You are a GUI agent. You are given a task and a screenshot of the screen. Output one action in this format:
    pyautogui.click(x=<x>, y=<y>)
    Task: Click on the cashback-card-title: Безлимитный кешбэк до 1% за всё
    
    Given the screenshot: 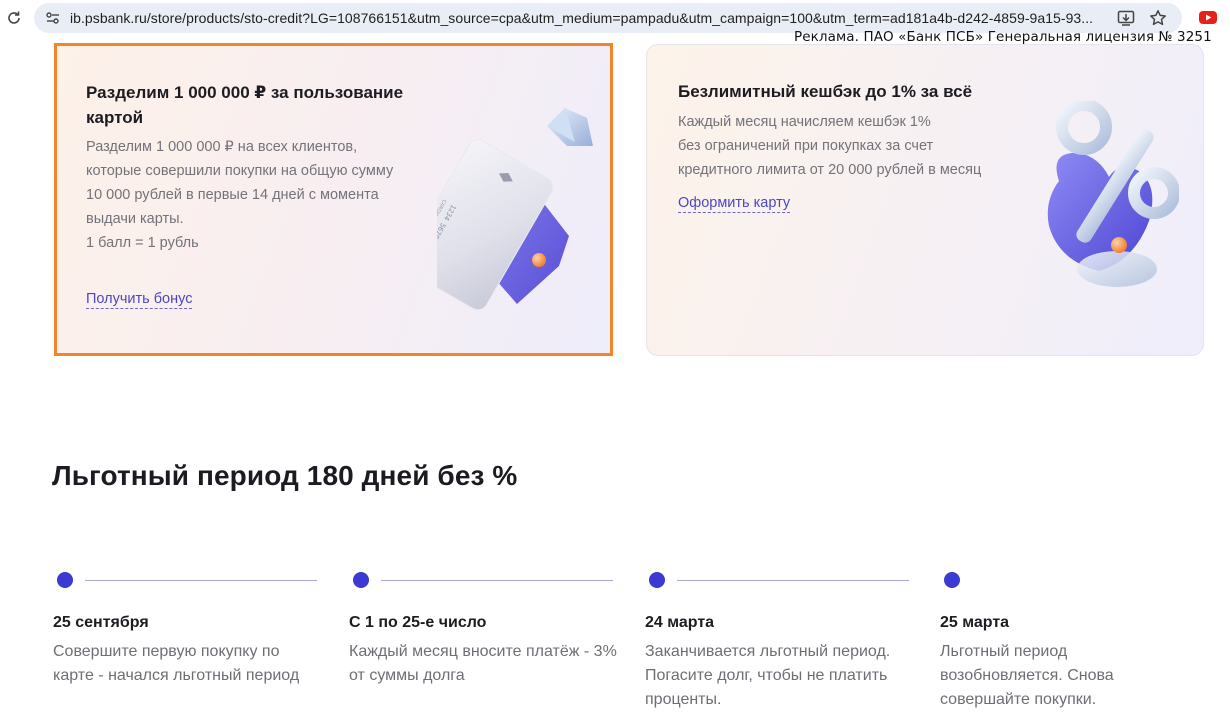 What is the action you would take?
    pyautogui.click(x=825, y=91)
    